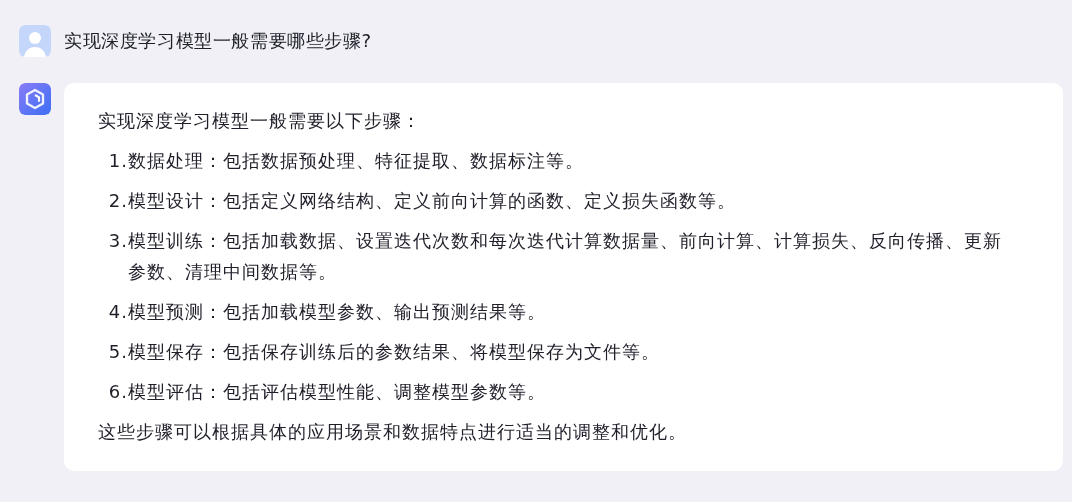 The image size is (1072, 502). I want to click on step-text: 模型训练：包括加载数据、设置迭代次数和每次迭代计算数据量、前向计算、计算损失、反向传播、更新参数、清理中间数据等。, so click(565, 256).